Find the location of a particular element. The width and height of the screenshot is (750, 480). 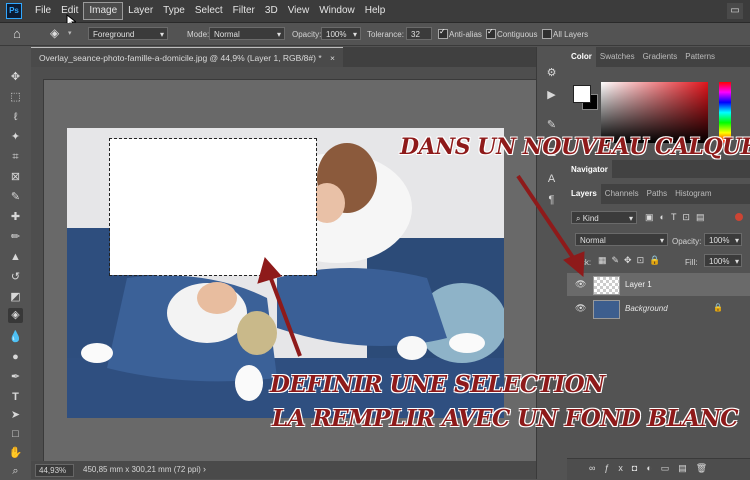

arrow-to-selection-head is located at coordinates (269, 270).